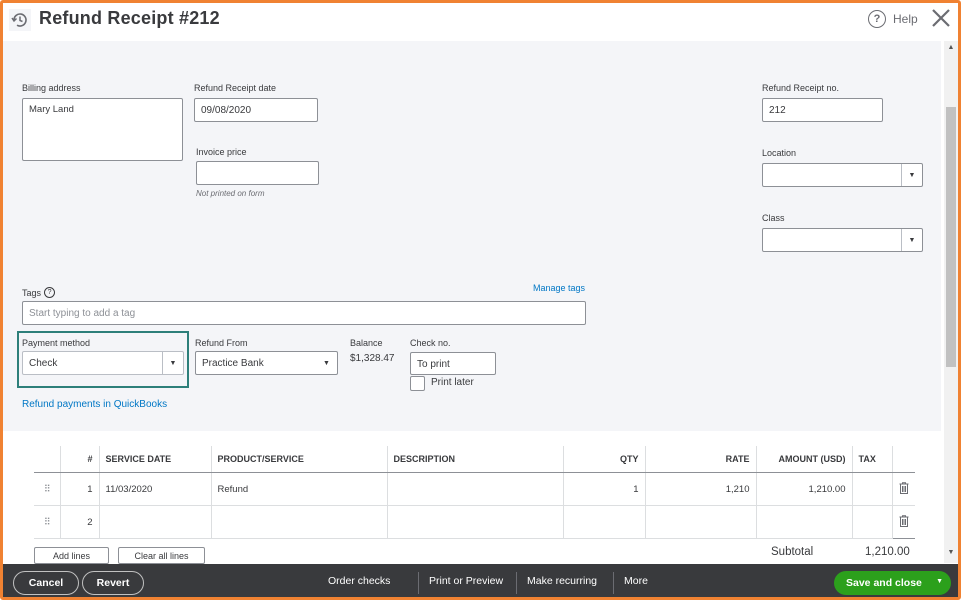 The height and width of the screenshot is (600, 961). I want to click on amount-cell: 1,210.00, so click(804, 489).